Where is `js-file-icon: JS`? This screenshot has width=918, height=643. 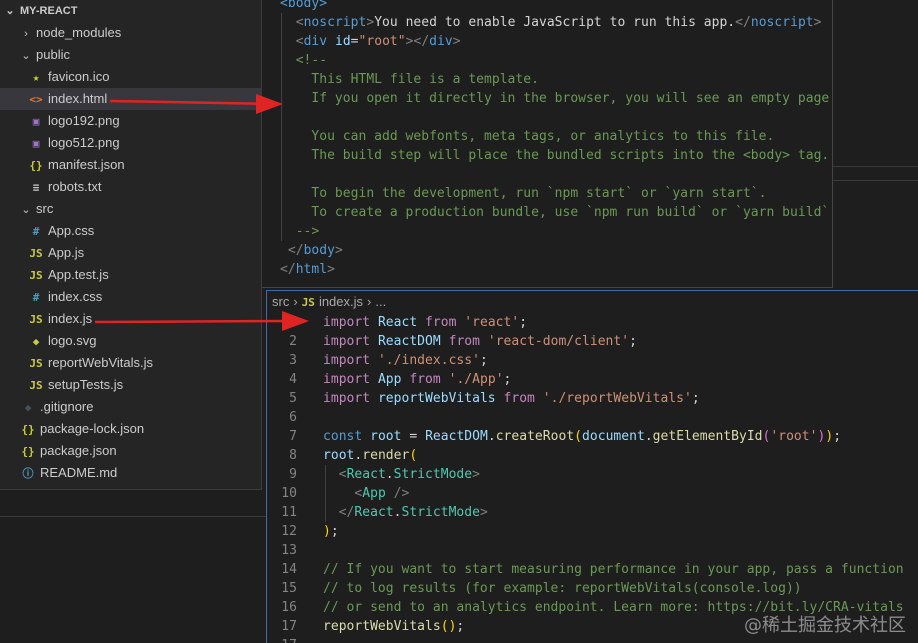 js-file-icon: JS is located at coordinates (308, 302).